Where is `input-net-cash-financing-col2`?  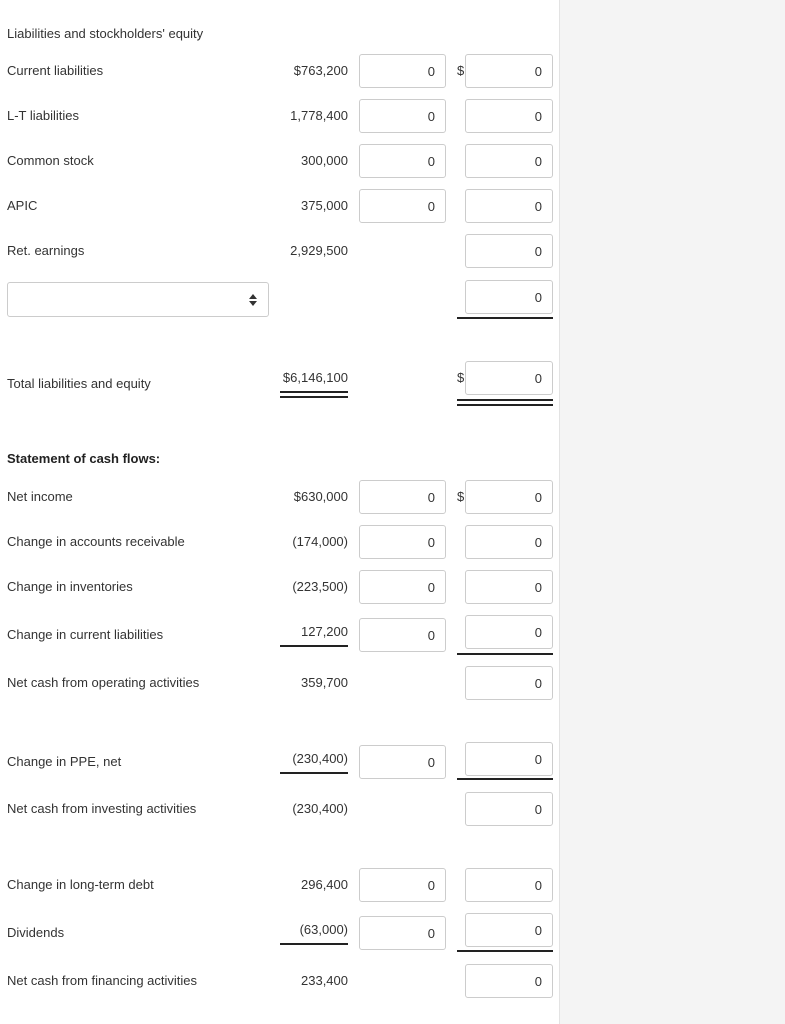
input-net-cash-financing-col2 is located at coordinates (509, 981).